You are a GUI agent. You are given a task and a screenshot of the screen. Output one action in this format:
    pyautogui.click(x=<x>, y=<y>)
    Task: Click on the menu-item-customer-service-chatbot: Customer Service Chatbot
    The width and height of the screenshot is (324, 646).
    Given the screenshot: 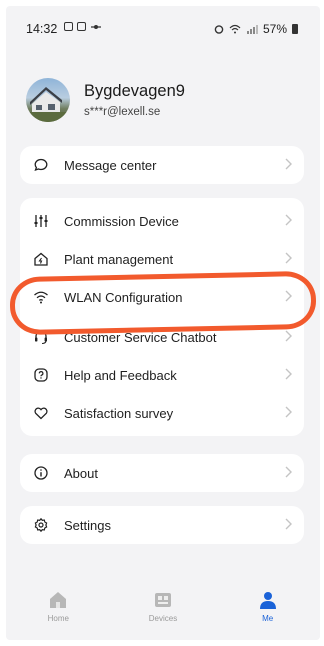 What is the action you would take?
    pyautogui.click(x=162, y=337)
    